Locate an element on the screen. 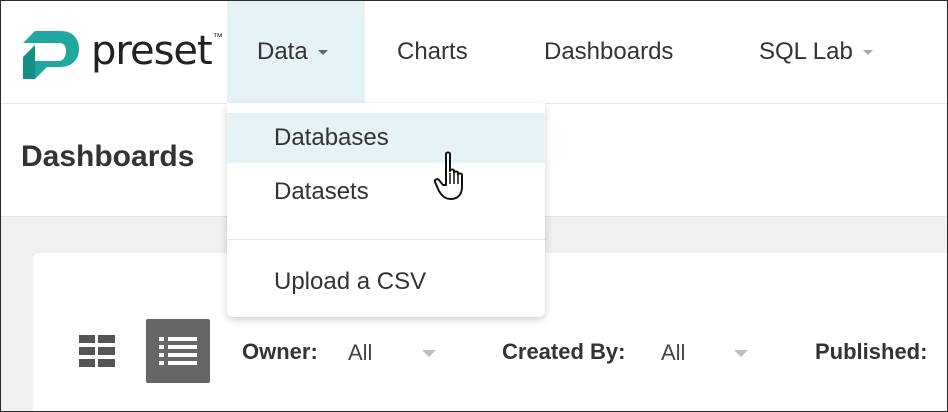 The width and height of the screenshot is (948, 412). hand-pointer-cursor-icon is located at coordinates (448, 175).